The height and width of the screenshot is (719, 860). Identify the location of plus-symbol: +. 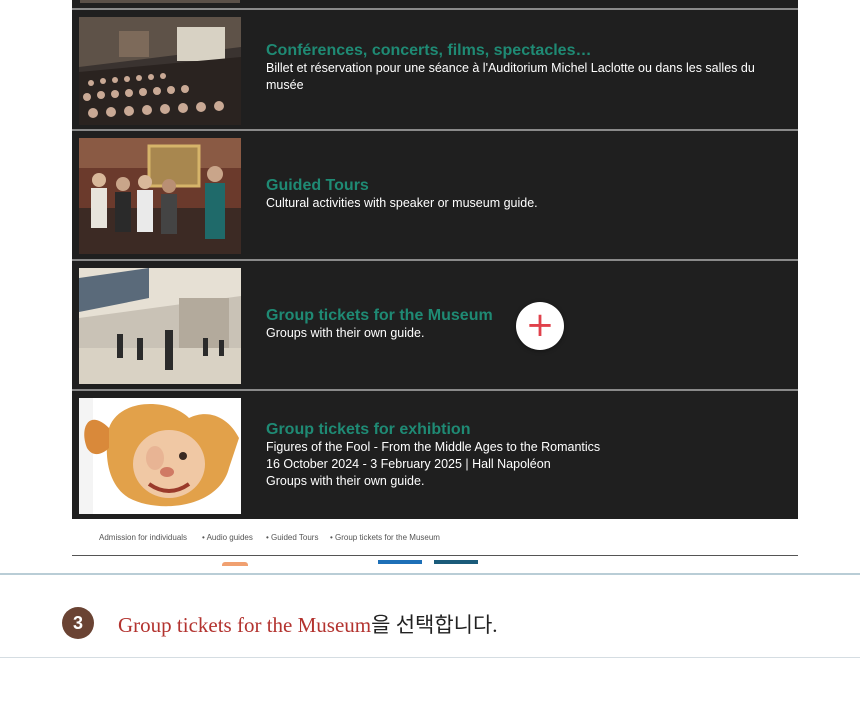
(540, 325).